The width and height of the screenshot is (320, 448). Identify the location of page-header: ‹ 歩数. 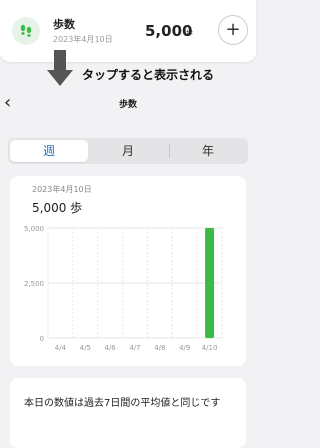
(128, 105).